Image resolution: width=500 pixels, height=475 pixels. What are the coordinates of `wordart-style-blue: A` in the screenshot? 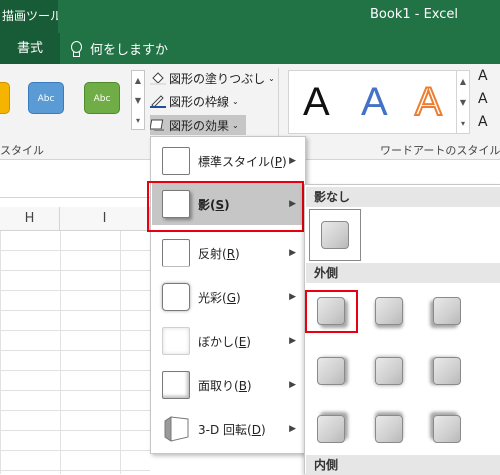 It's located at (374, 102).